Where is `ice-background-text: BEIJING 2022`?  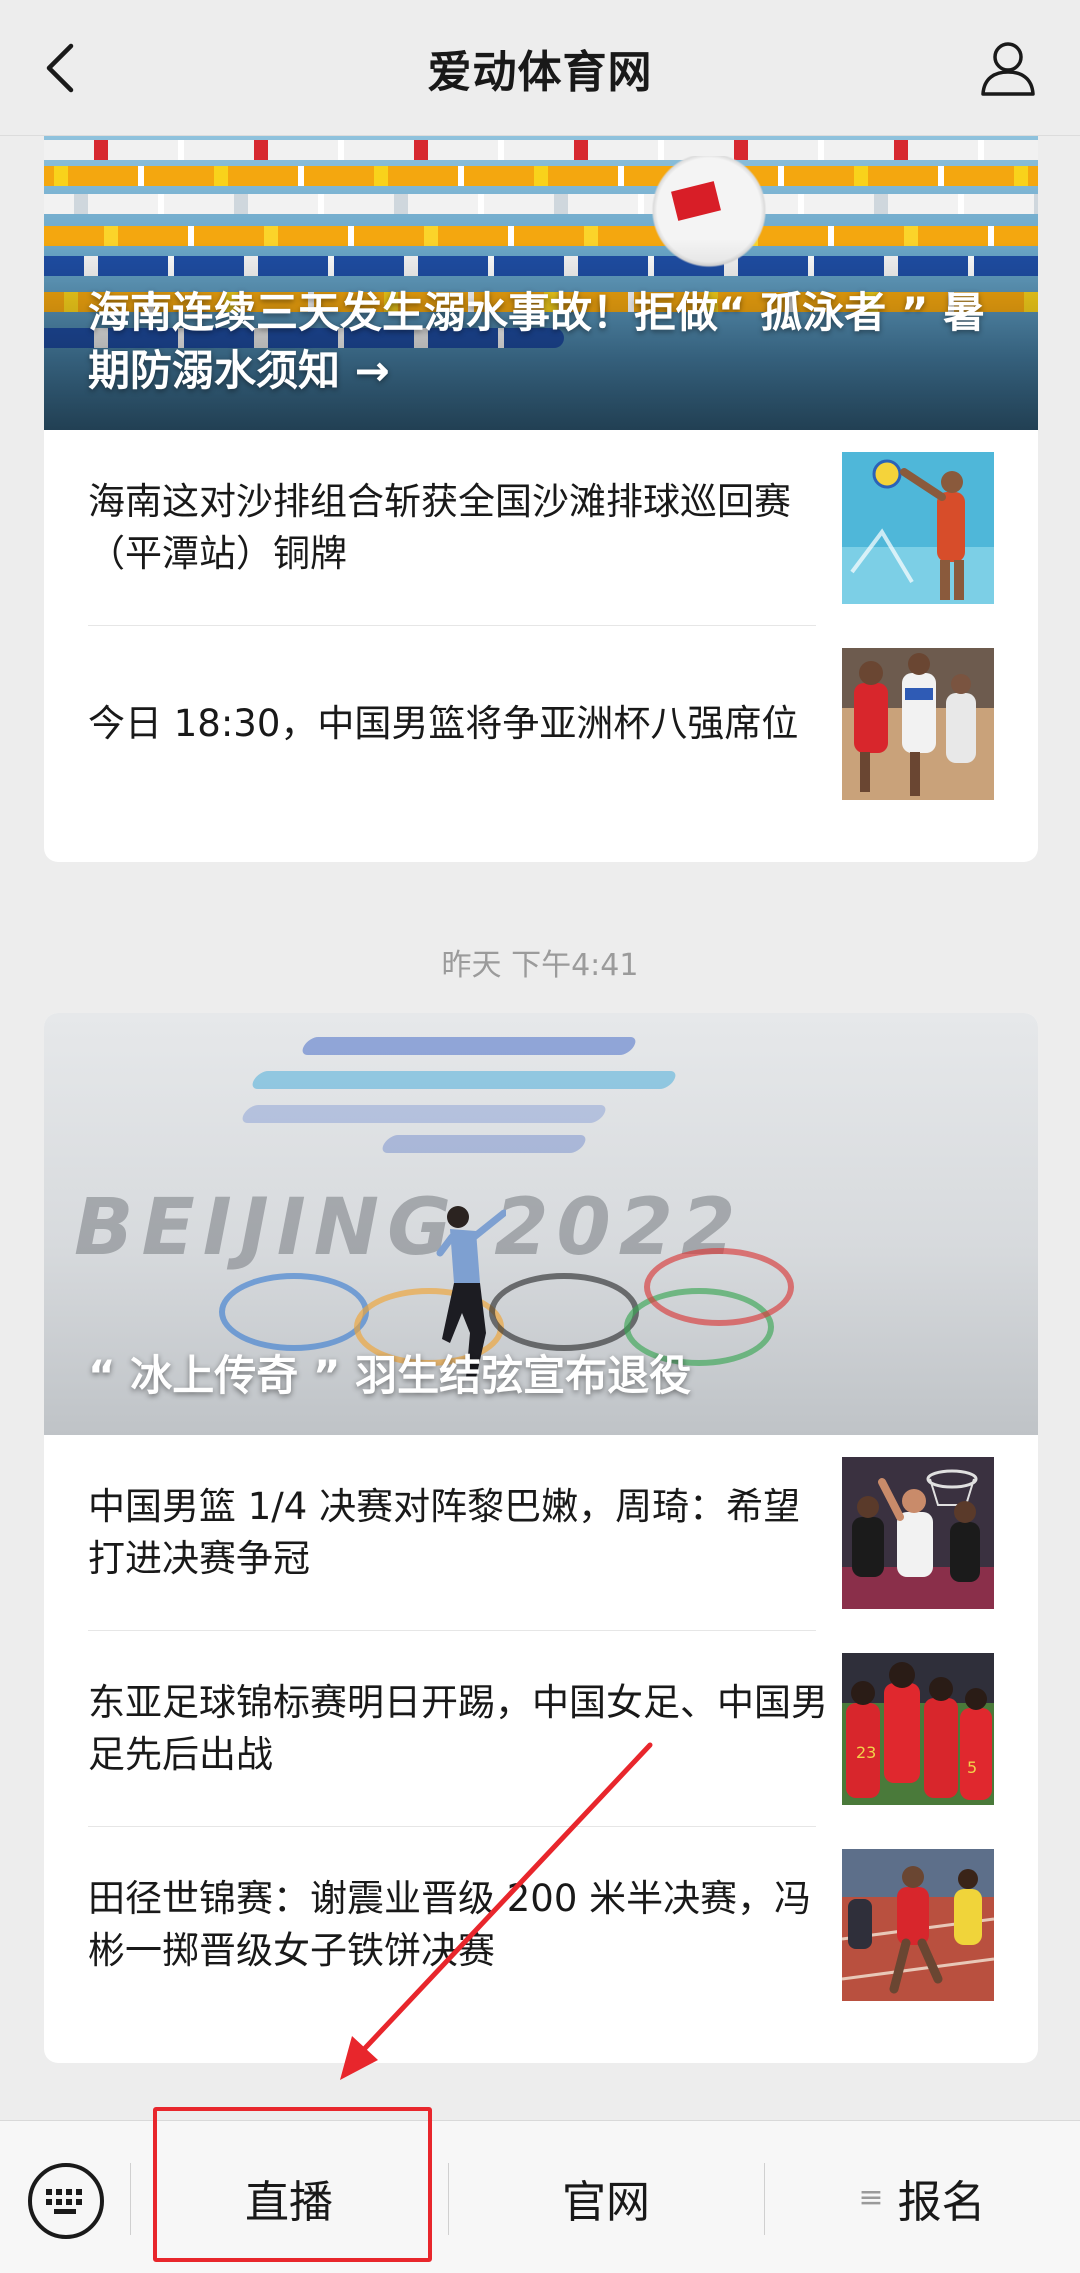 ice-background-text: BEIJING 2022 is located at coordinates (409, 1228).